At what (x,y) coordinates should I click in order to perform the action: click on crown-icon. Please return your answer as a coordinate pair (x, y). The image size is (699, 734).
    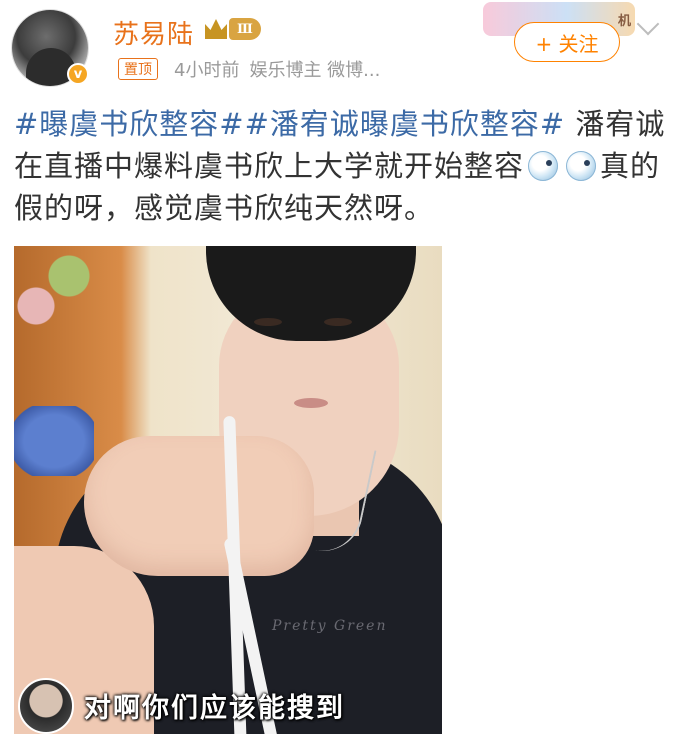
    Looking at the image, I should click on (216, 29).